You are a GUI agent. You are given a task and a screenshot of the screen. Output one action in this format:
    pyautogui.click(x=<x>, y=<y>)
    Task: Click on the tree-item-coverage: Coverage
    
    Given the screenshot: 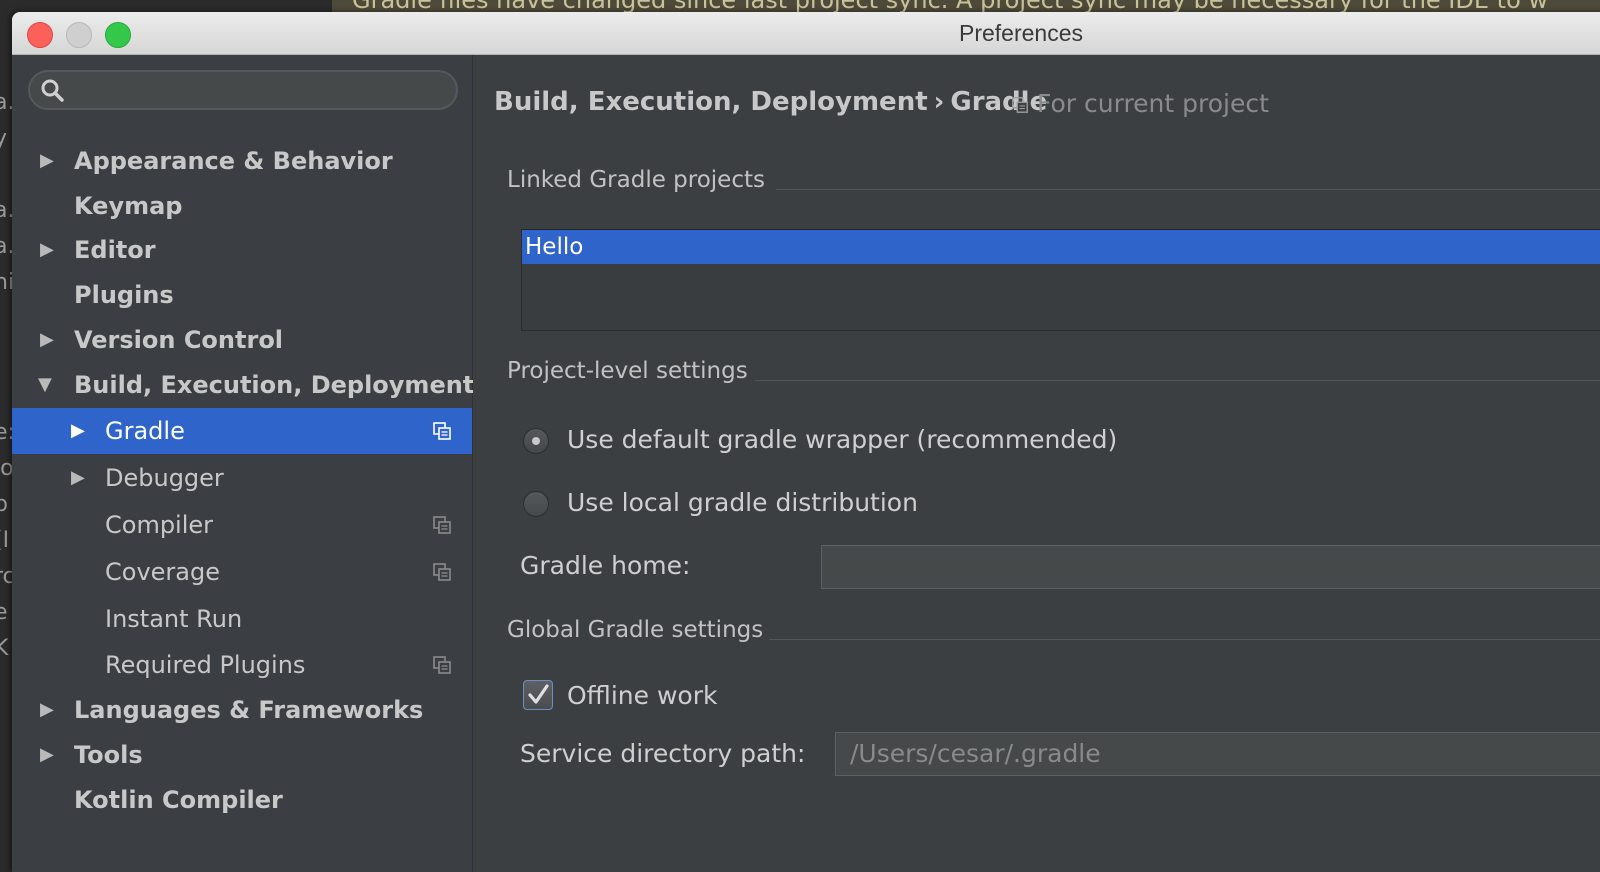 What is the action you would take?
    pyautogui.click(x=242, y=572)
    